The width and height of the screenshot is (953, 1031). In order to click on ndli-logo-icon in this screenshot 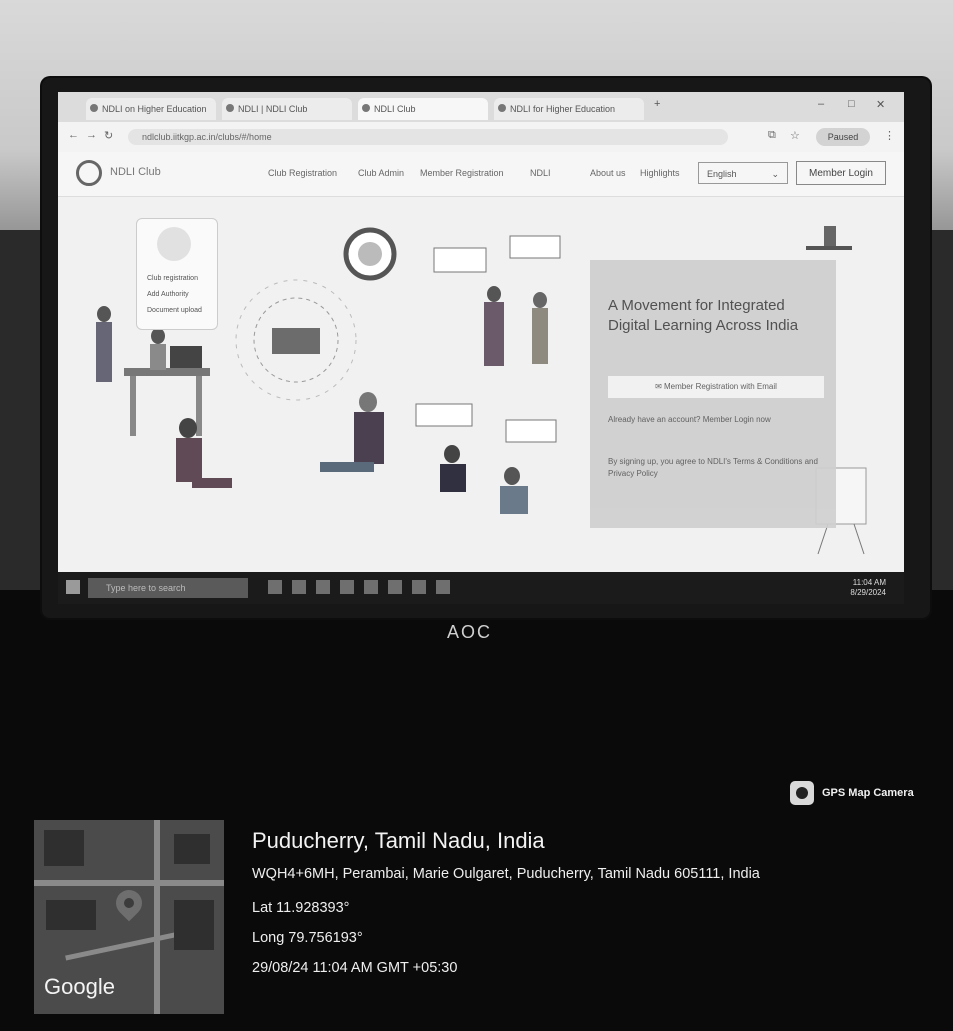, I will do `click(89, 173)`.